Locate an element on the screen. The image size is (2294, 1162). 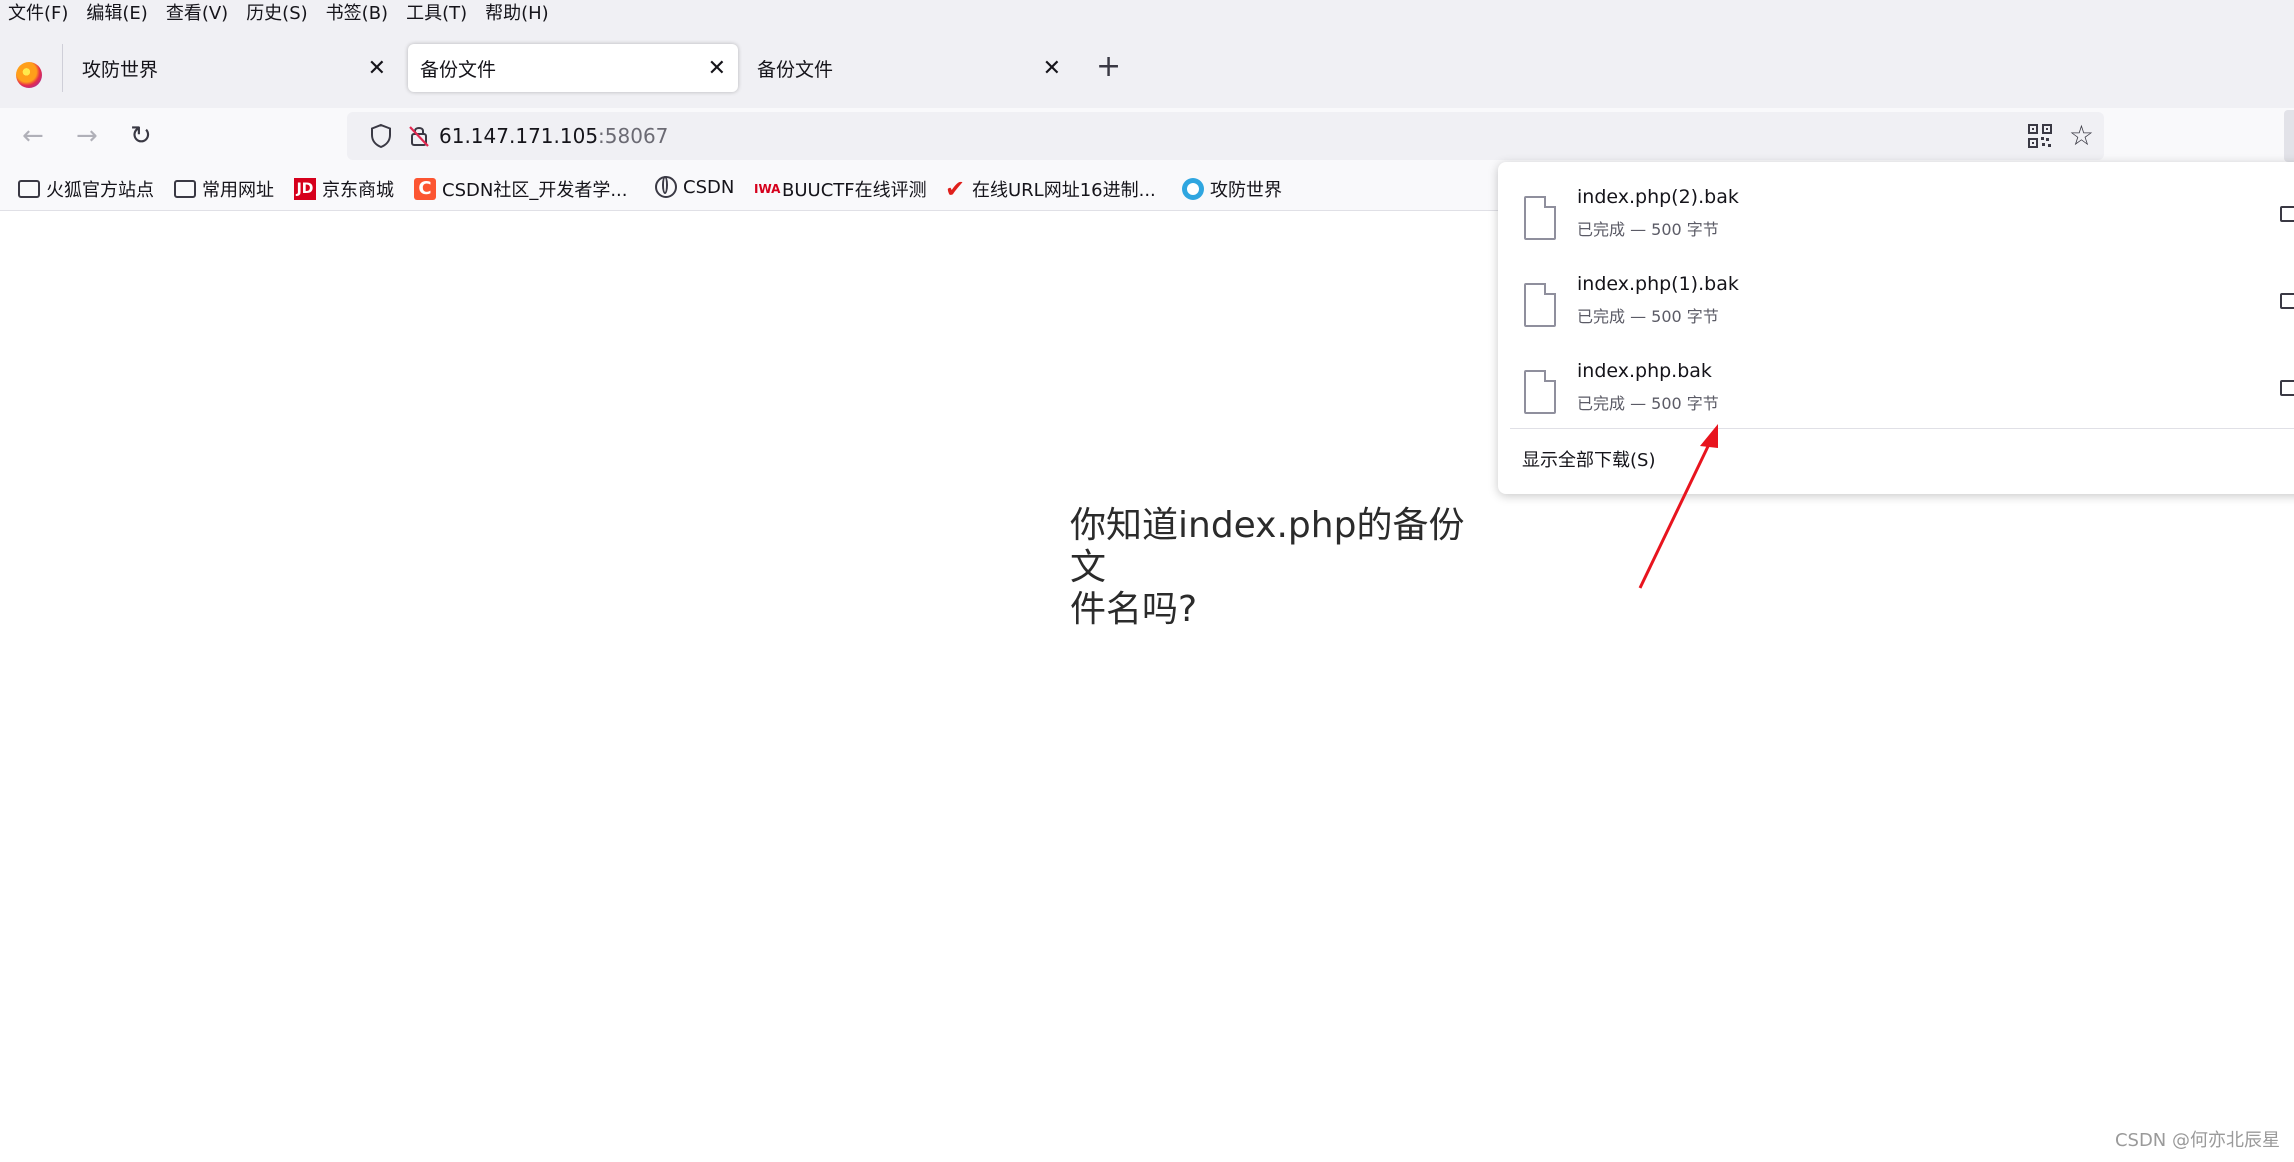
bookmark-csdn: CSDN is located at coordinates (694, 187).